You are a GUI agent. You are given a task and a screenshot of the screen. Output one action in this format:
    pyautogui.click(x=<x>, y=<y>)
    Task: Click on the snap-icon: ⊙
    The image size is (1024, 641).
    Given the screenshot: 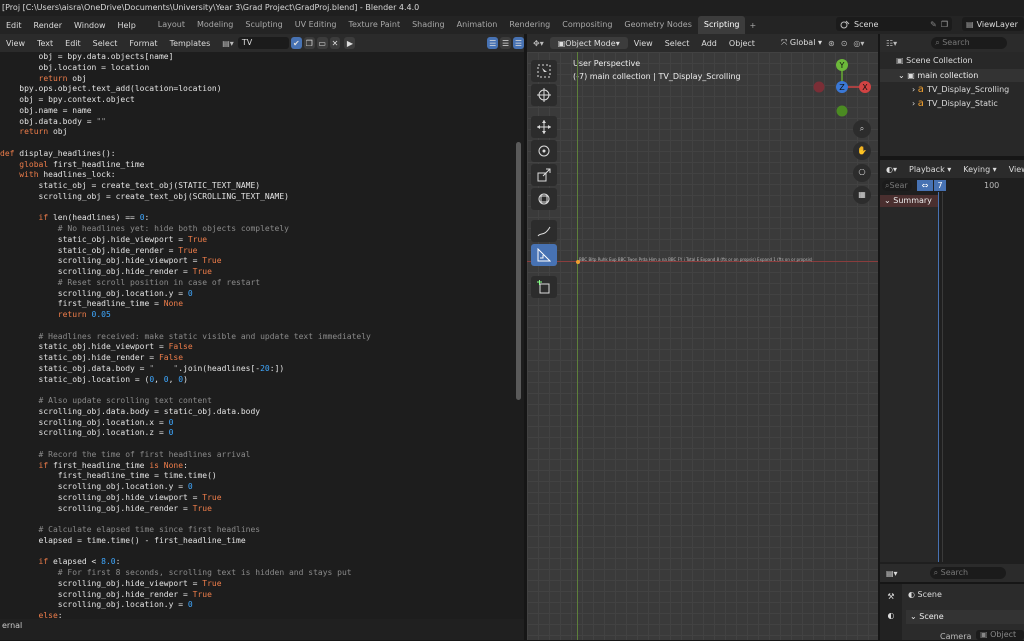 What is the action you would take?
    pyautogui.click(x=844, y=43)
    